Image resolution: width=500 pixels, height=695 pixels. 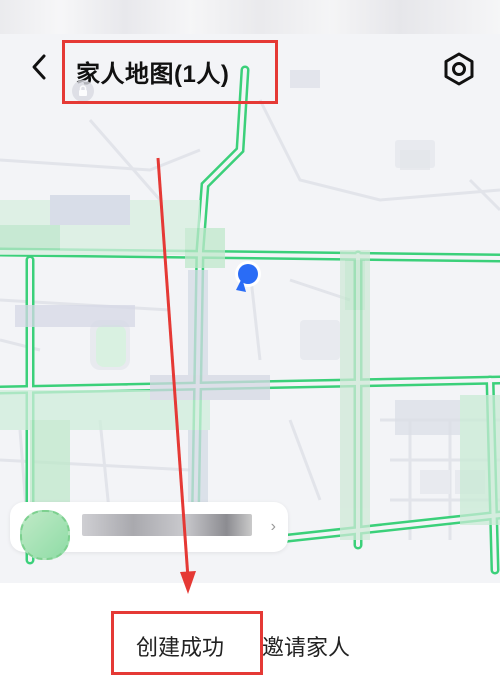 I want to click on settings-button, so click(x=459, y=69).